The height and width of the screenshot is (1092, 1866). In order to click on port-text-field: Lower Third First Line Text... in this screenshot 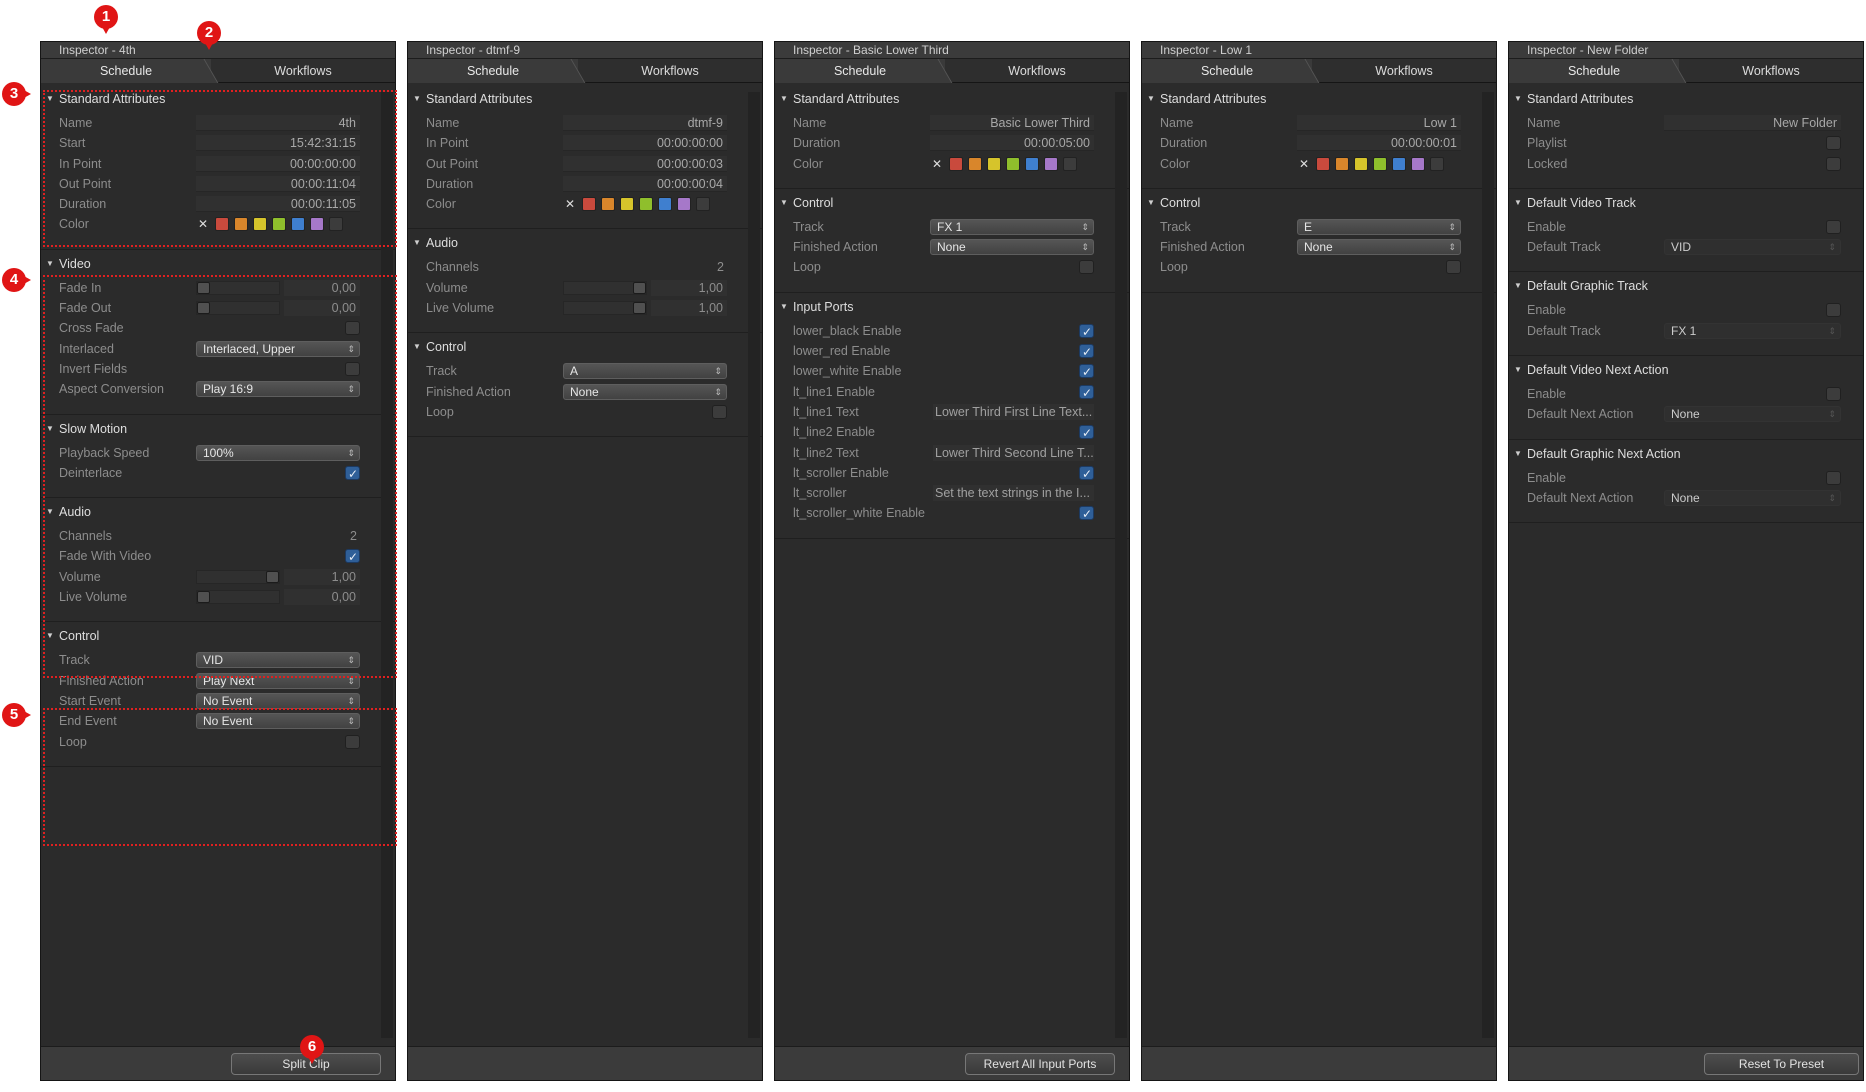, I will do `click(1013, 411)`.